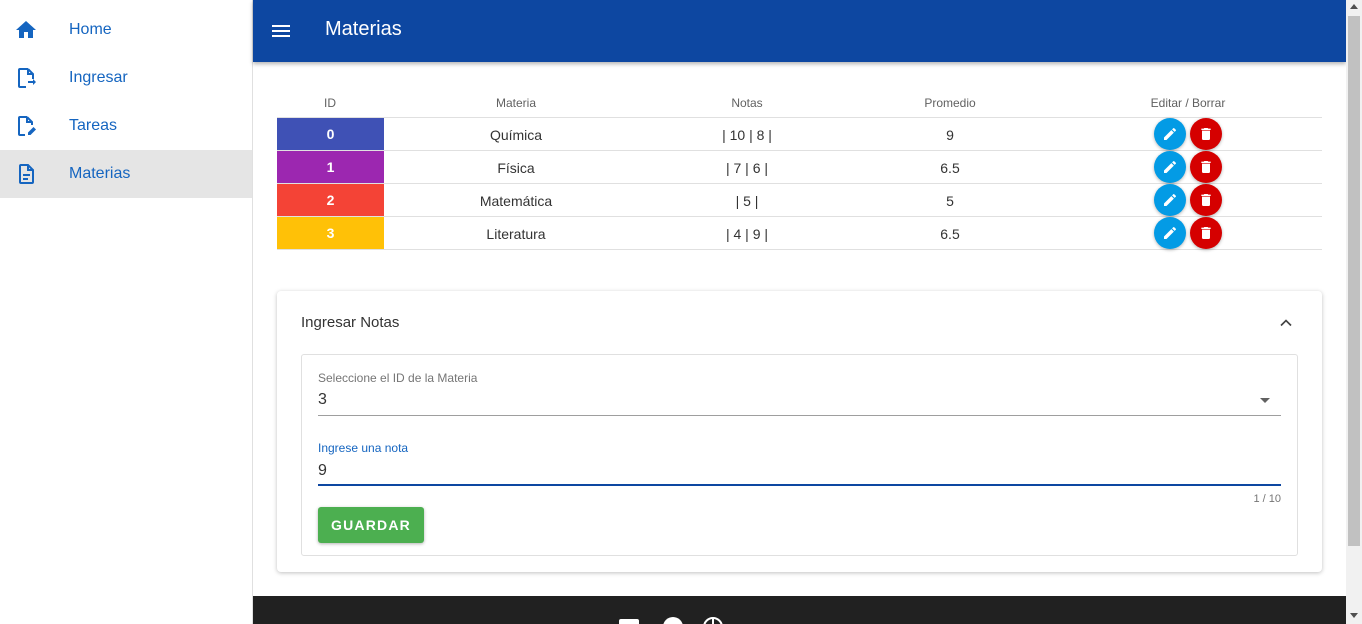 This screenshot has width=1362, height=624. I want to click on notas-cell: | 7 | 6 |, so click(747, 168).